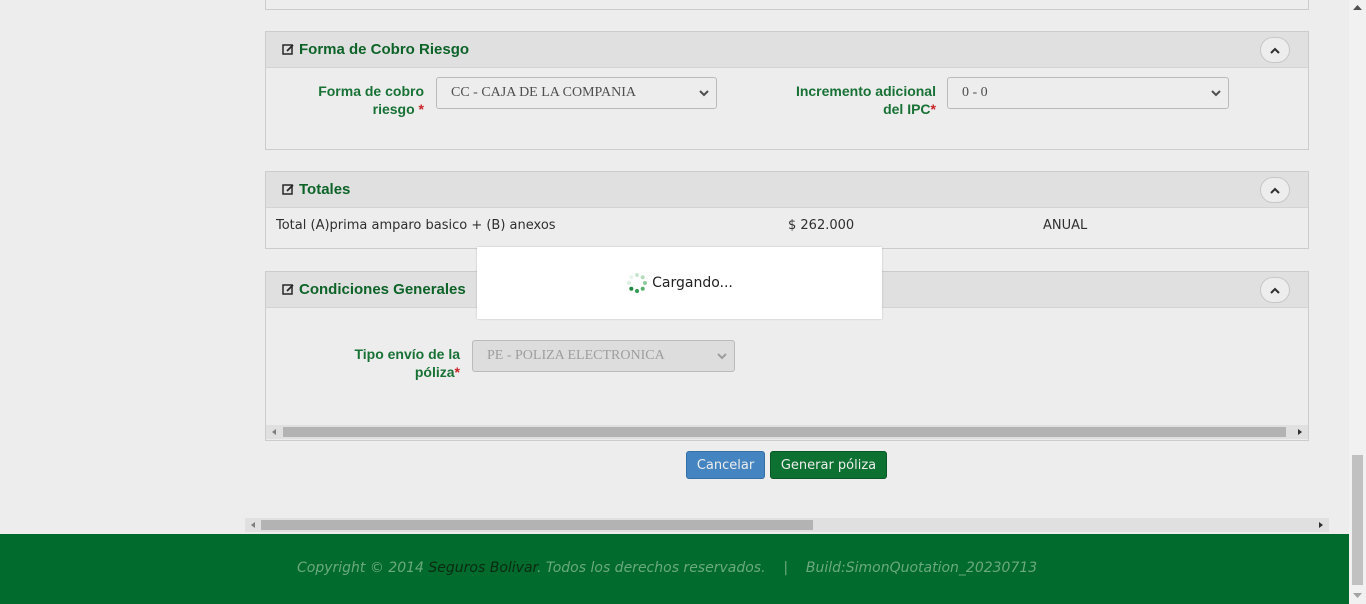 The image size is (1366, 604). What do you see at coordinates (482, 568) in the screenshot?
I see `footer-brand-link: Seguros Bolivar` at bounding box center [482, 568].